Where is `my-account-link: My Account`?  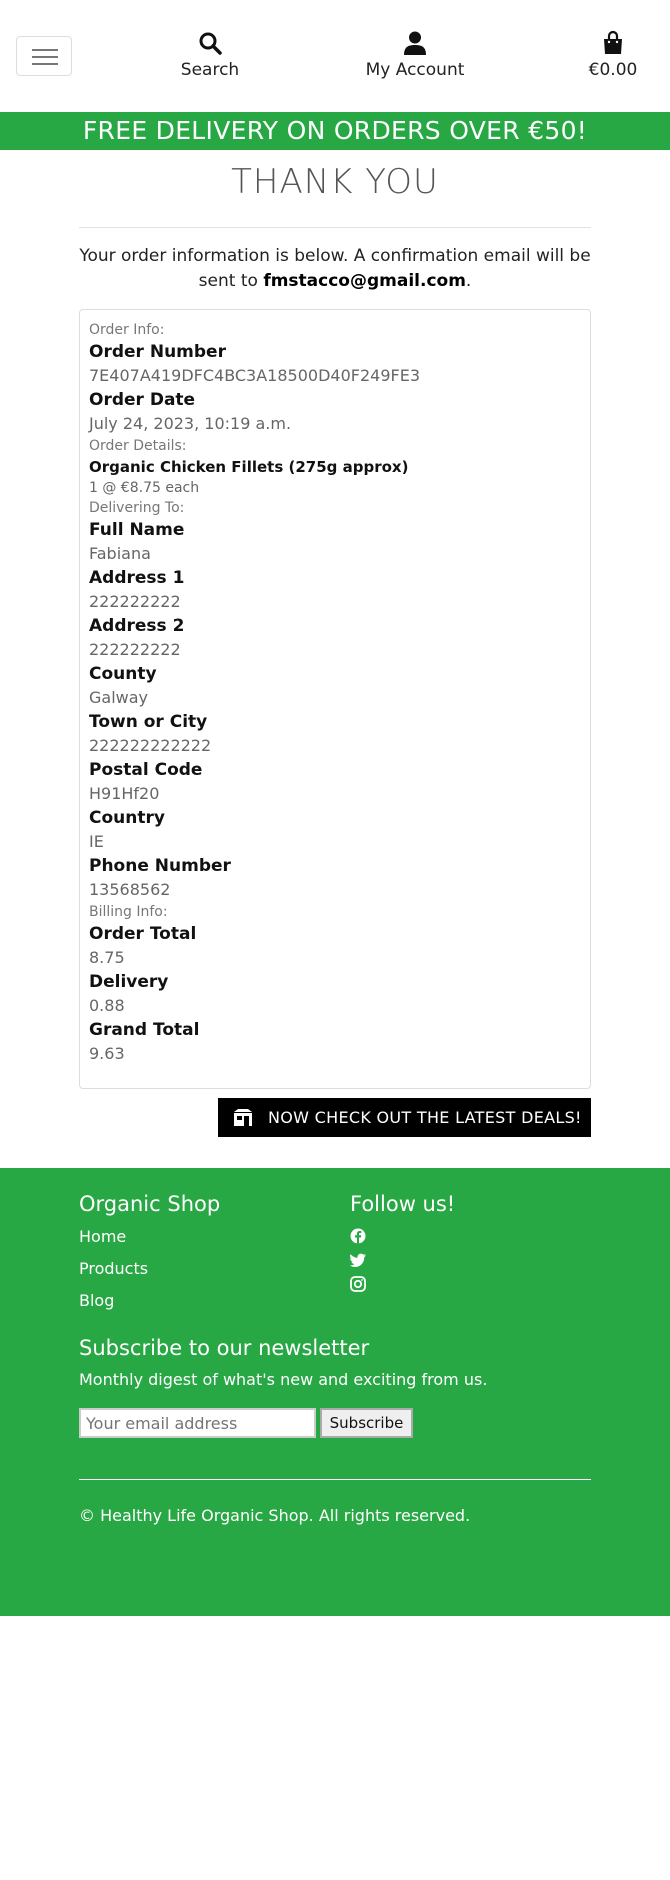 my-account-link: My Account is located at coordinates (415, 55).